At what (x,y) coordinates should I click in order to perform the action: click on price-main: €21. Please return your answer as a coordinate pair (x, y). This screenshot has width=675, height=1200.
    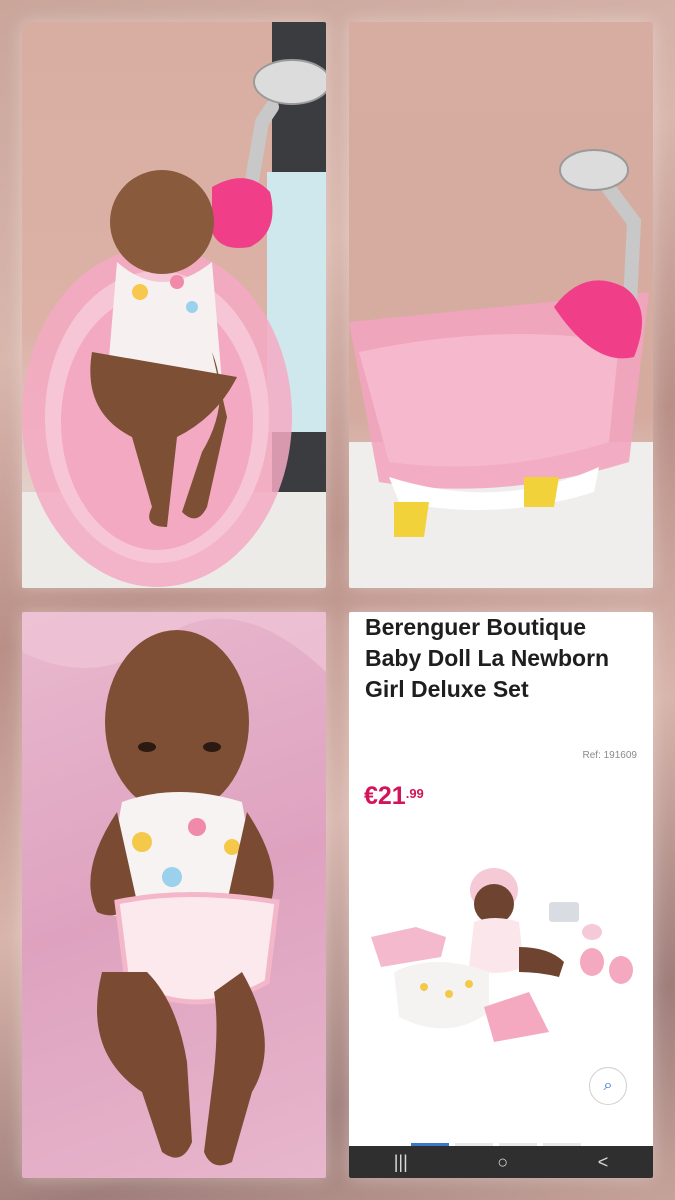
    Looking at the image, I should click on (385, 796).